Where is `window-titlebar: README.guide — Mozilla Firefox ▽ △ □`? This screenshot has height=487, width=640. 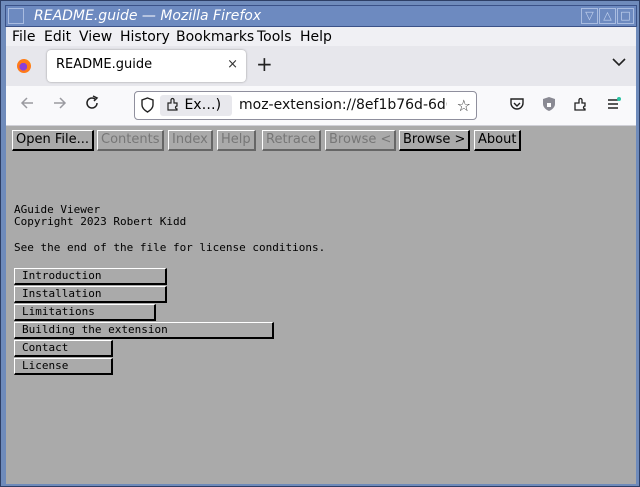 window-titlebar: README.guide — Mozilla Firefox ▽ △ □ is located at coordinates (321, 16).